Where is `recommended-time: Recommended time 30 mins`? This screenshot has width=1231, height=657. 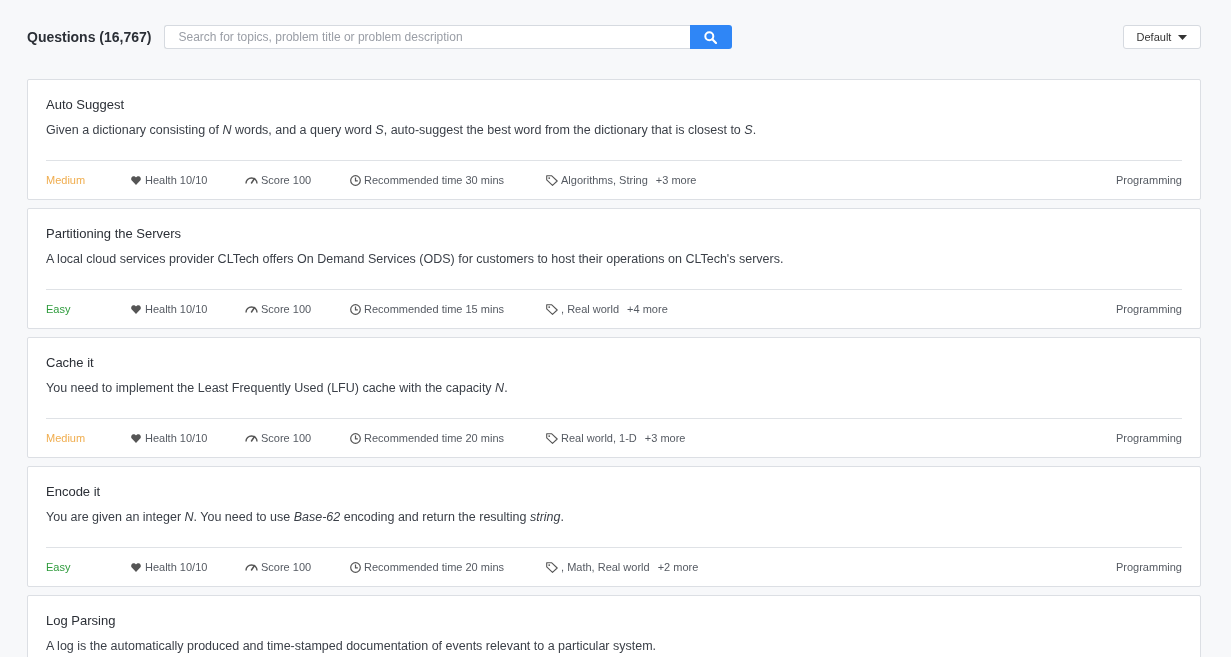
recommended-time: Recommended time 30 mins is located at coordinates (434, 180).